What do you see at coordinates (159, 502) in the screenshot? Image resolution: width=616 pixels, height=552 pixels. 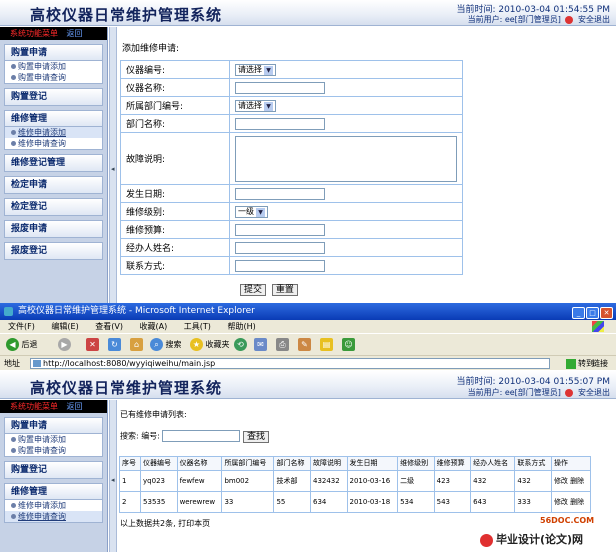 I see `table-cell: 53535` at bounding box center [159, 502].